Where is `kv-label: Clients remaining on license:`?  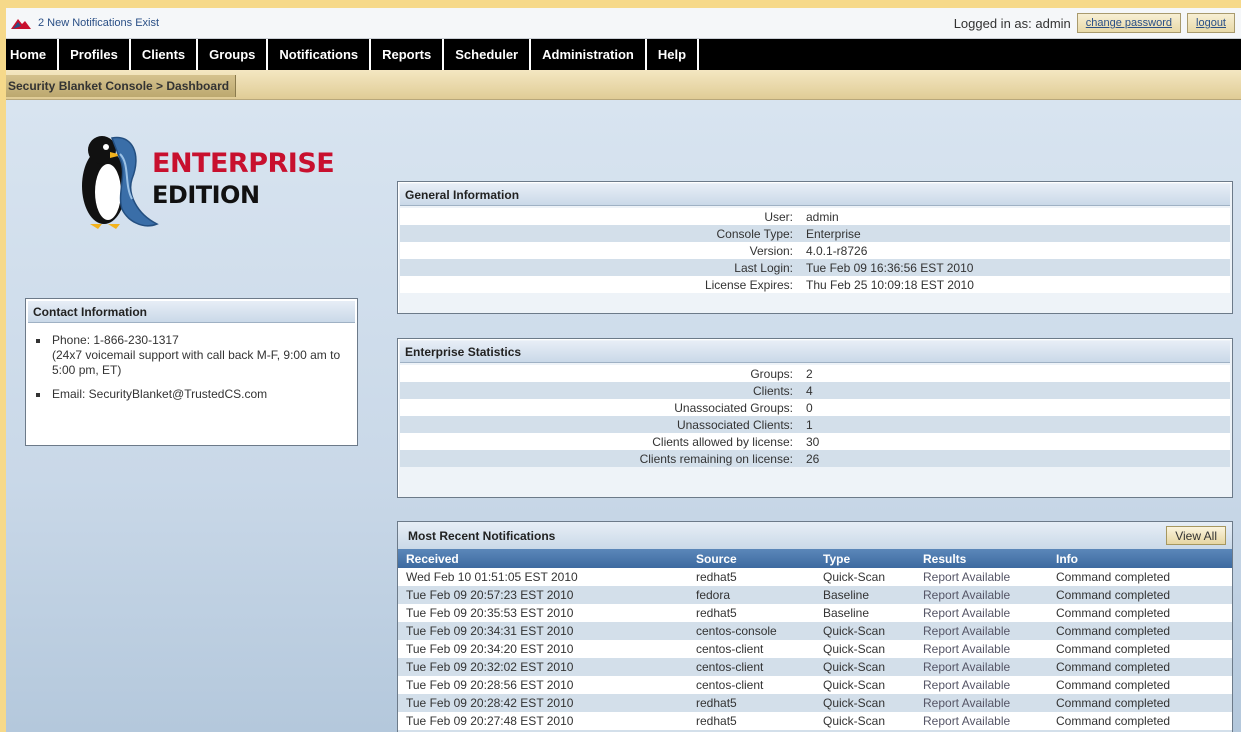
kv-label: Clients remaining on license: is located at coordinates (716, 458).